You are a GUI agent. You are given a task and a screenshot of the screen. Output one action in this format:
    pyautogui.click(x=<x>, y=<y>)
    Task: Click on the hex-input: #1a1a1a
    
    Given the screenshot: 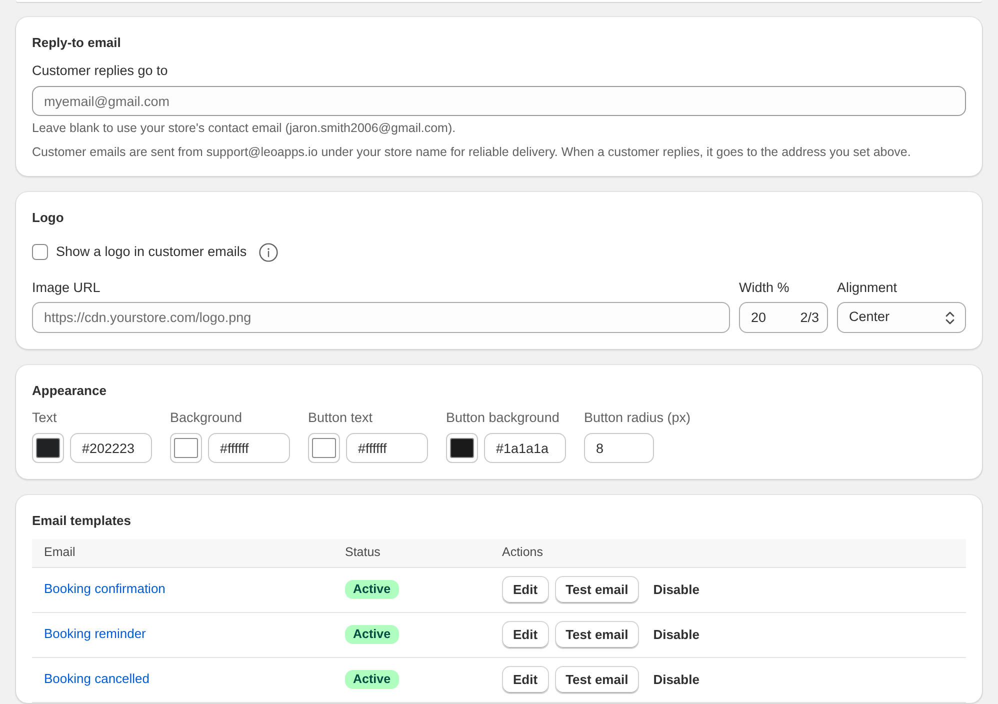 What is the action you would take?
    pyautogui.click(x=525, y=448)
    